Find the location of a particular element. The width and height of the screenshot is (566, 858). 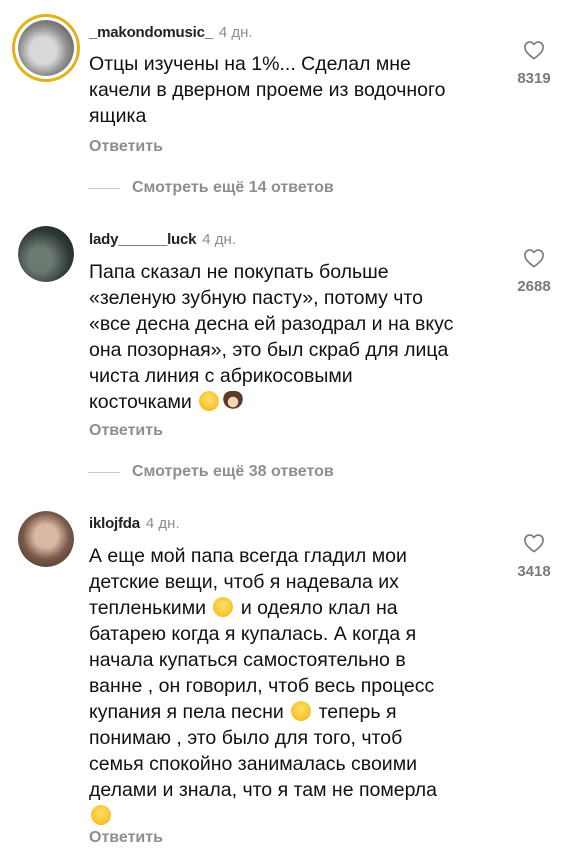

like-count: 3418 is located at coordinates (534, 571).